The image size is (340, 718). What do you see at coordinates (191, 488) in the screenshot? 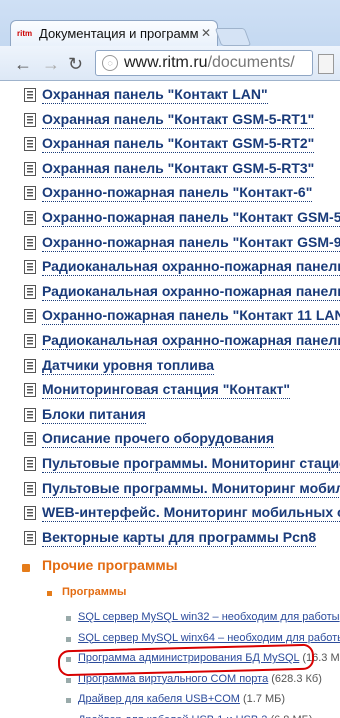
I see `list-item-link: Пультовые программы. Мониторинг мобильн` at bounding box center [191, 488].